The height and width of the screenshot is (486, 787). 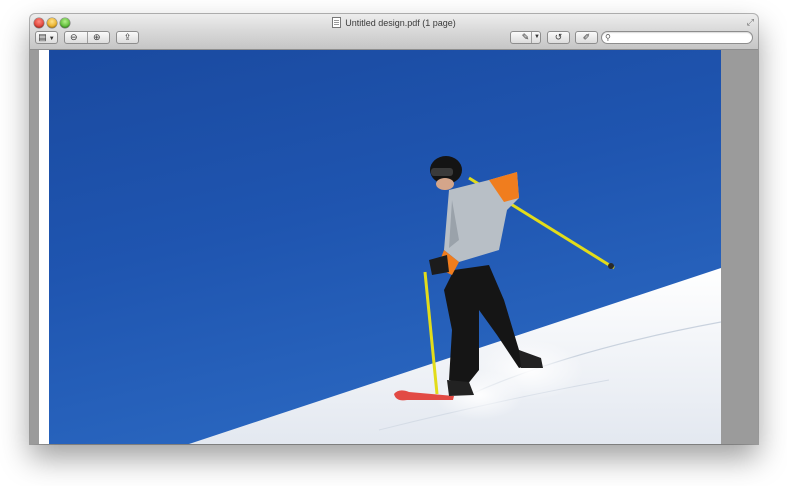 I want to click on view-menu-button: ▤ ▼, so click(x=46, y=37).